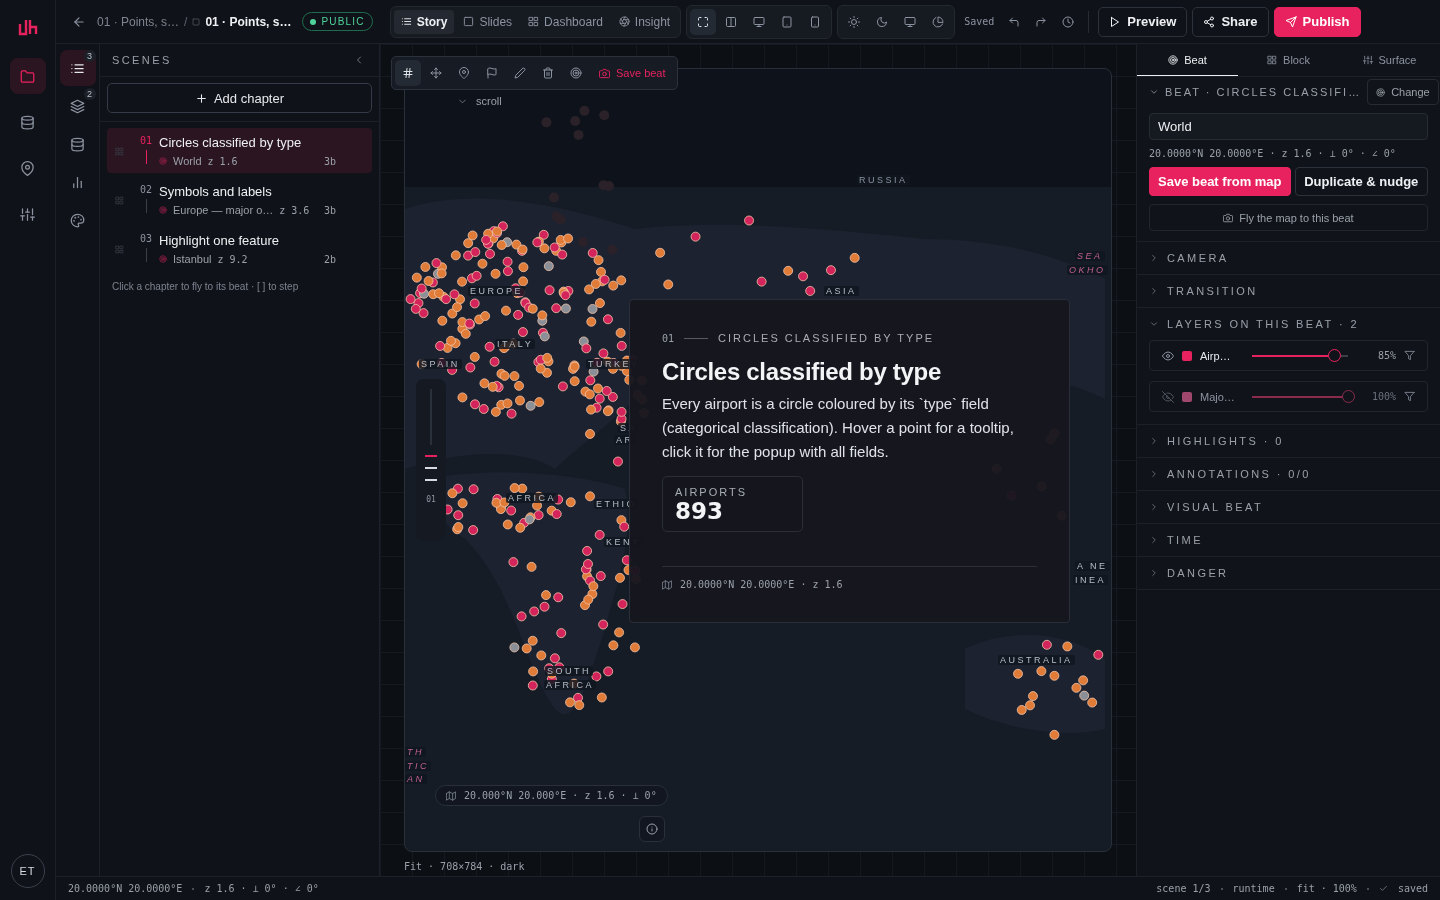  What do you see at coordinates (232, 259) in the screenshot?
I see `chapter-zoom: z 9.2` at bounding box center [232, 259].